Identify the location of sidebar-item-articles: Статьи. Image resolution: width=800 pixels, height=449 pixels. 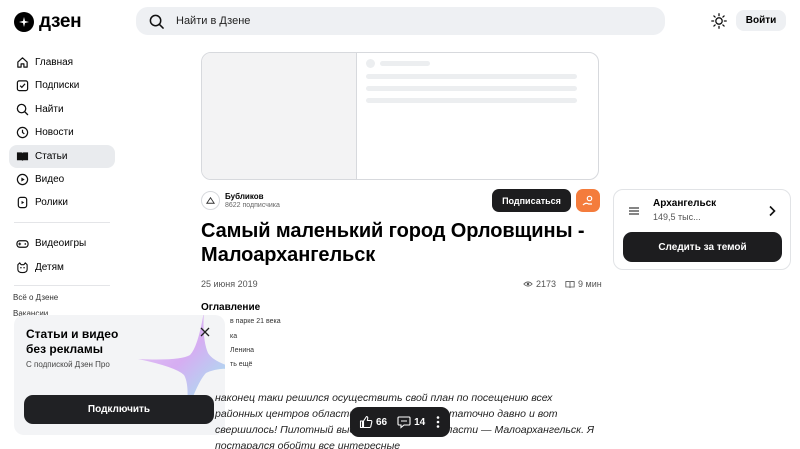
(62, 156).